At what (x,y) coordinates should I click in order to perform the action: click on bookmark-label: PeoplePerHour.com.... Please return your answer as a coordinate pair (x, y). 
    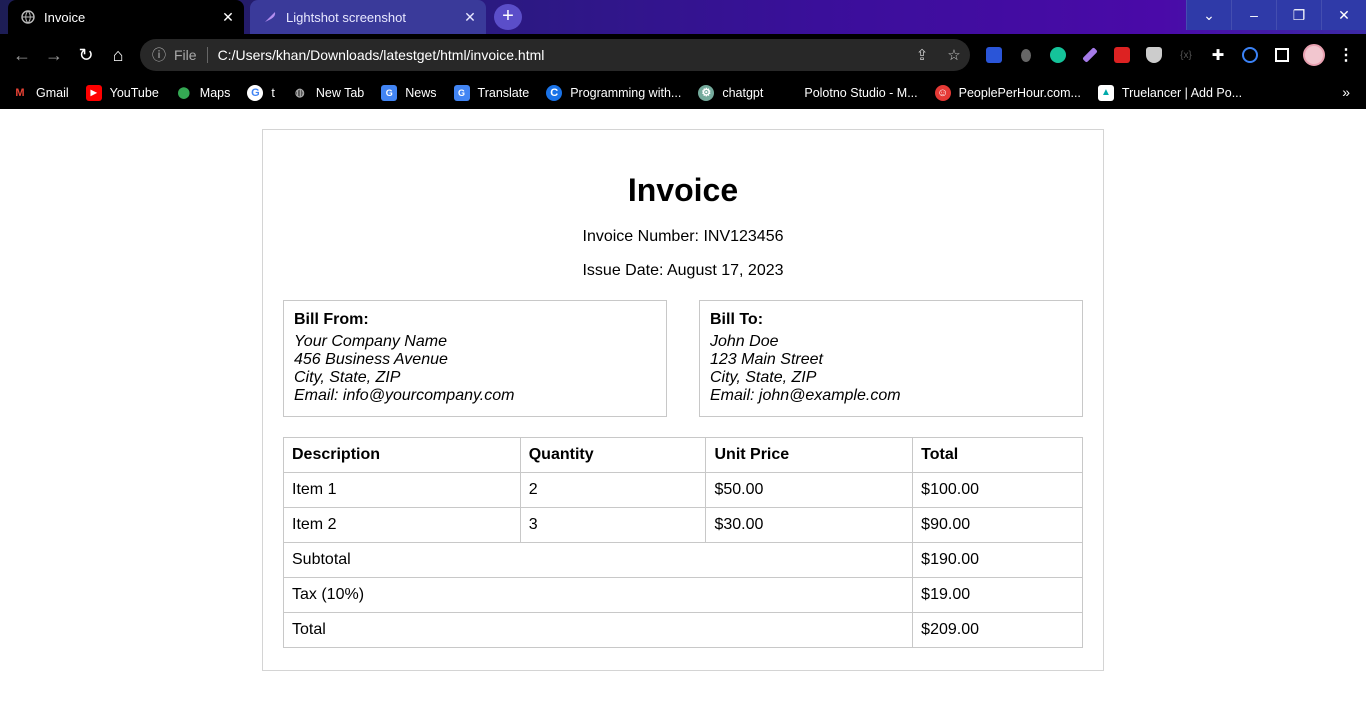
    Looking at the image, I should click on (1019, 92).